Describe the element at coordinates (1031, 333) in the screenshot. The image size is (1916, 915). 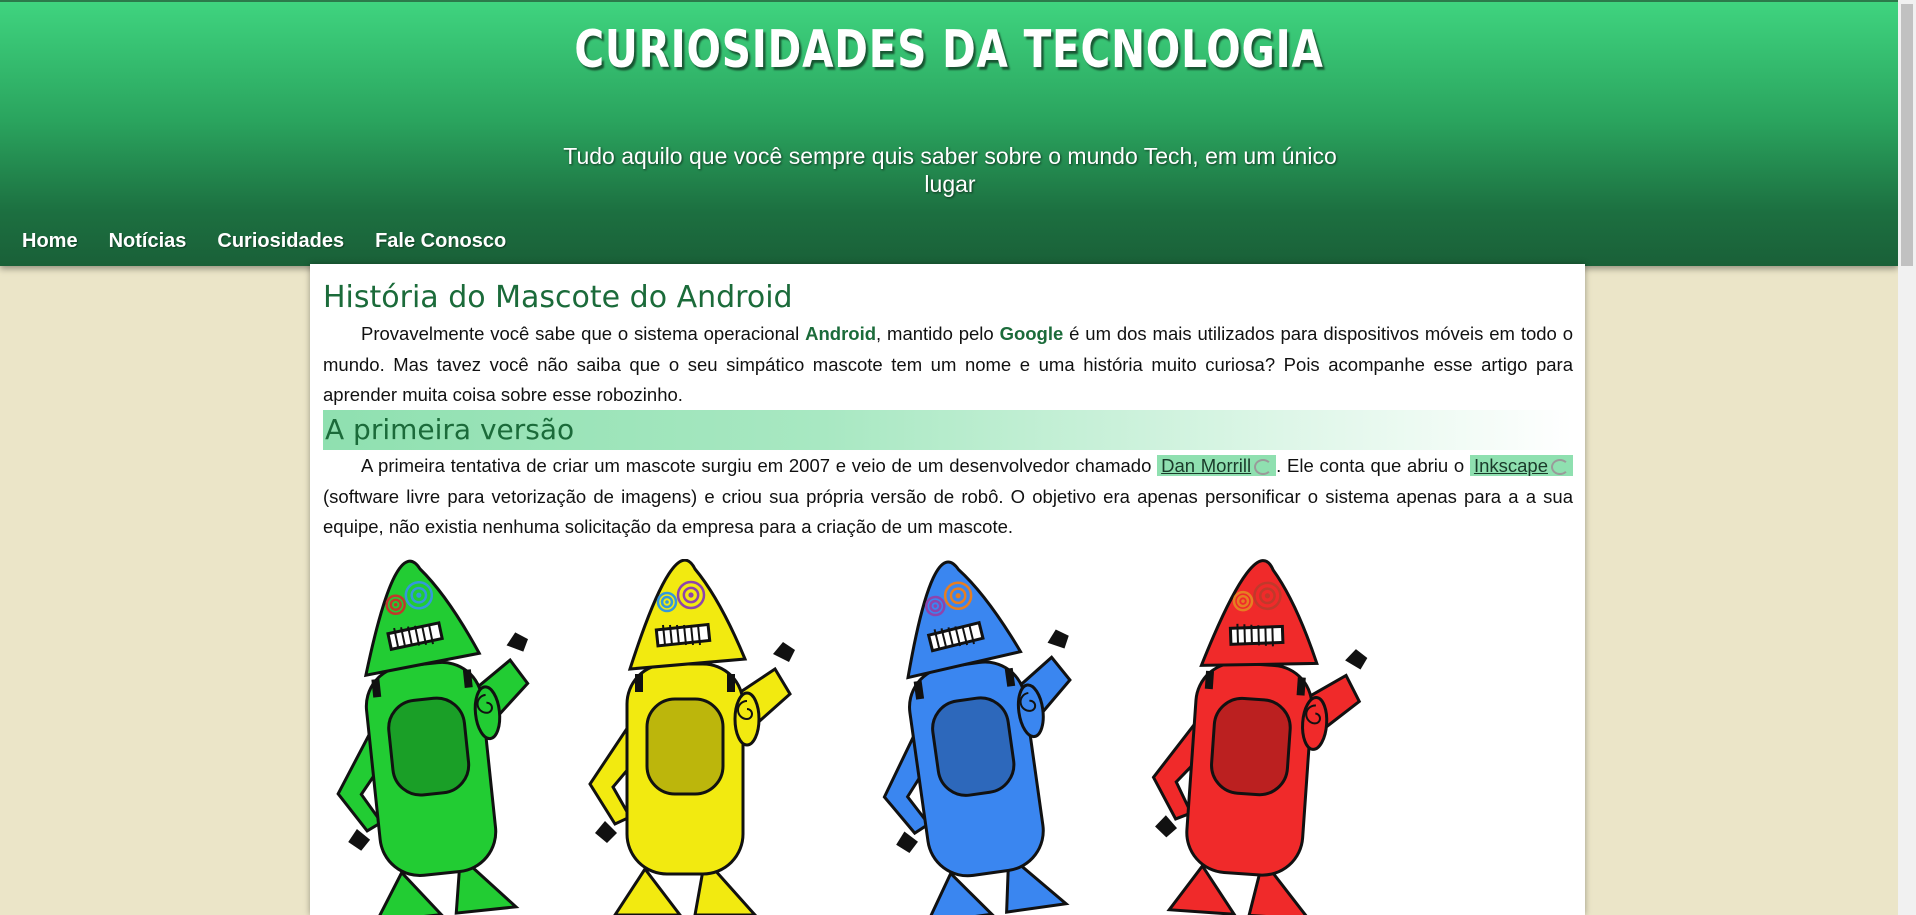
I see `google-keyword: Google` at that location.